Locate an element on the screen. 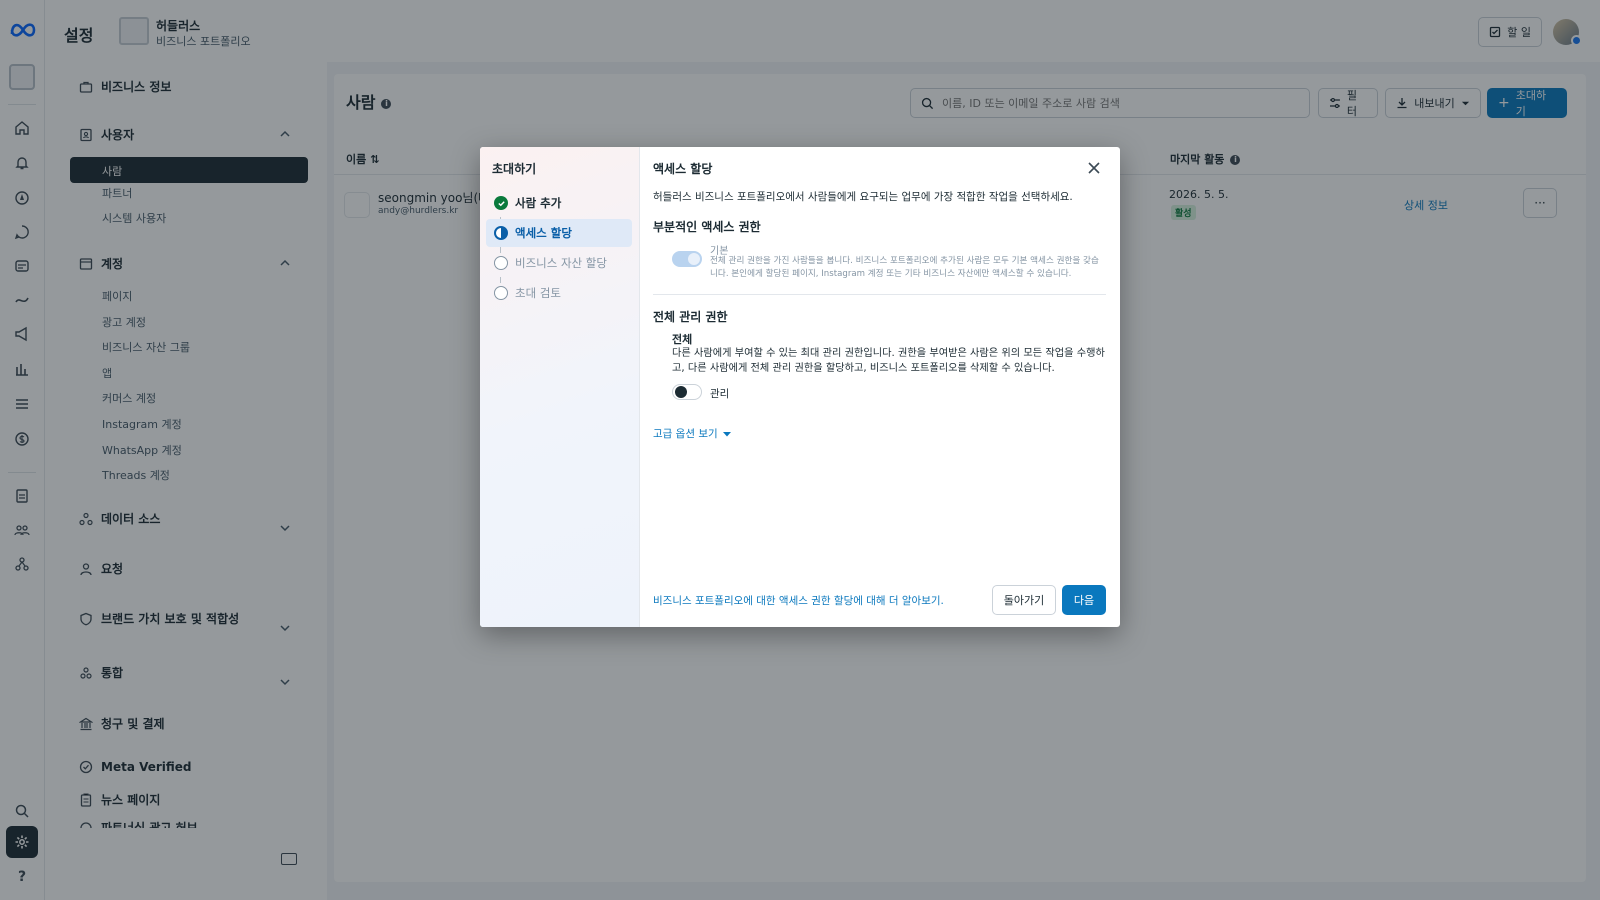 This screenshot has height=900, width=1600. partial-access-heading: 부분적인 액세스 권한 is located at coordinates (707, 227).